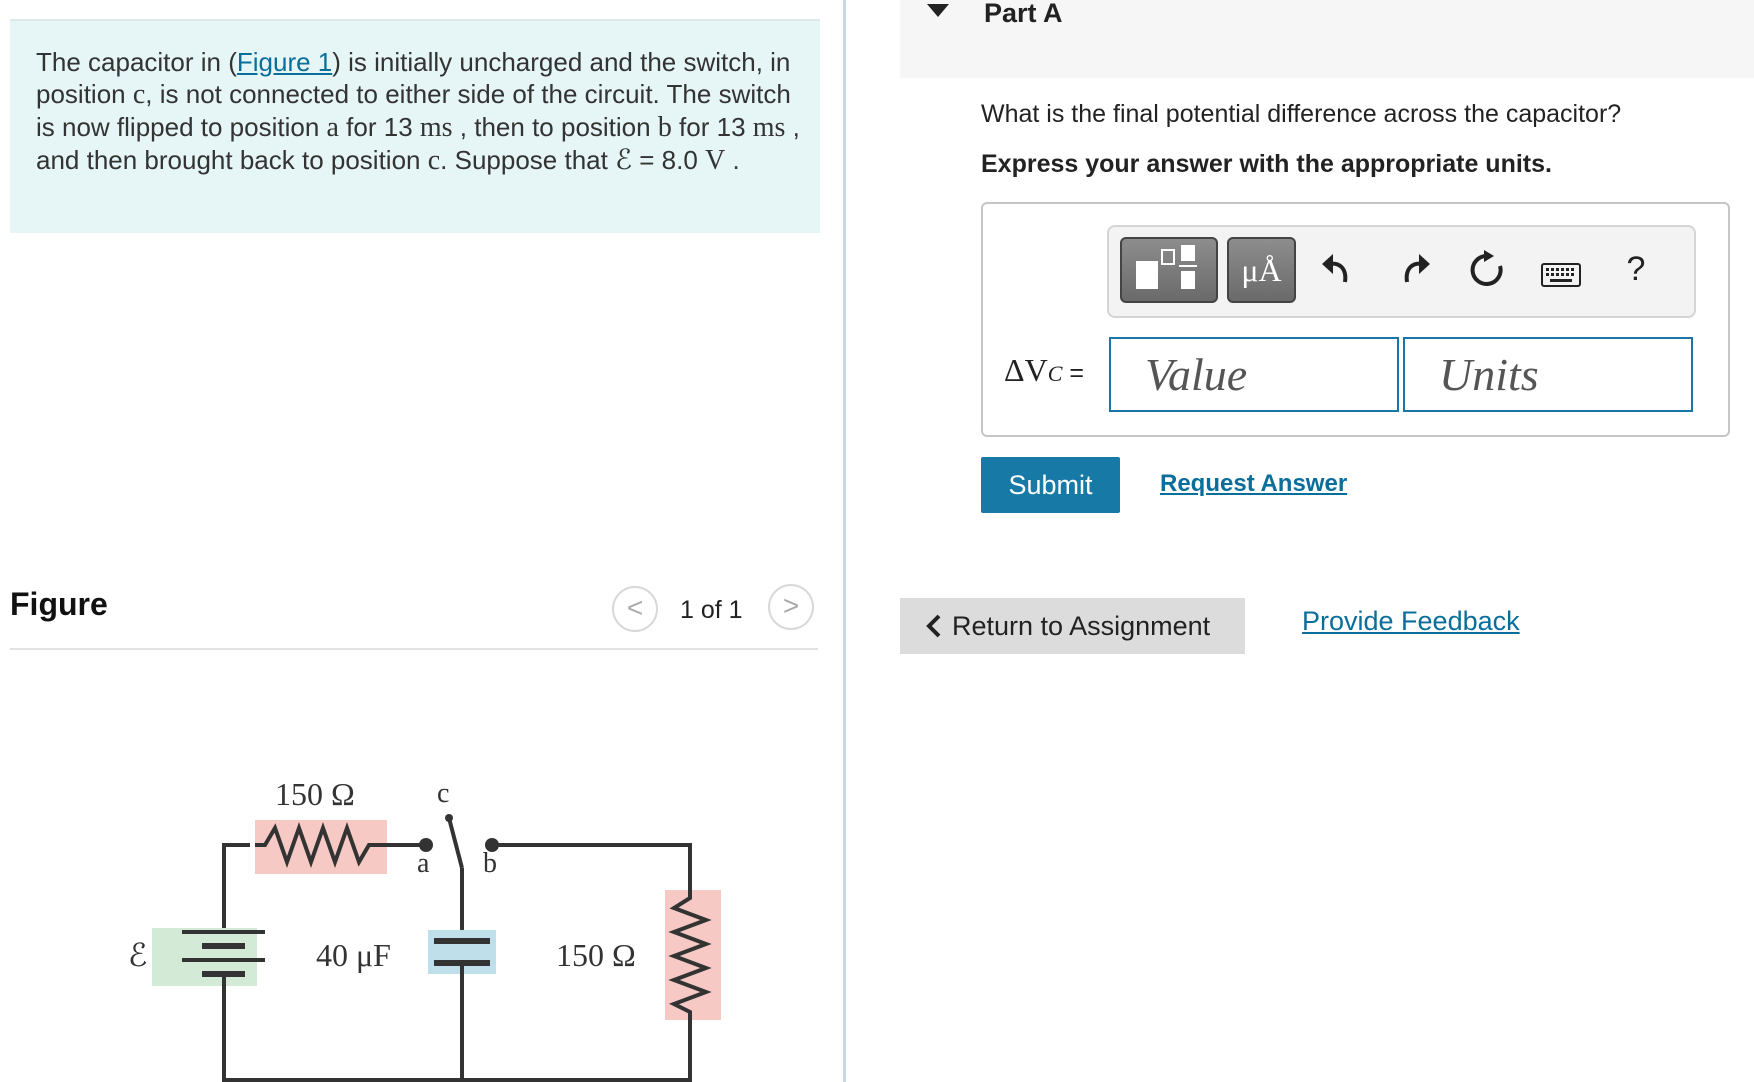  I want to click on answer-label-equals: =, so click(1073, 373).